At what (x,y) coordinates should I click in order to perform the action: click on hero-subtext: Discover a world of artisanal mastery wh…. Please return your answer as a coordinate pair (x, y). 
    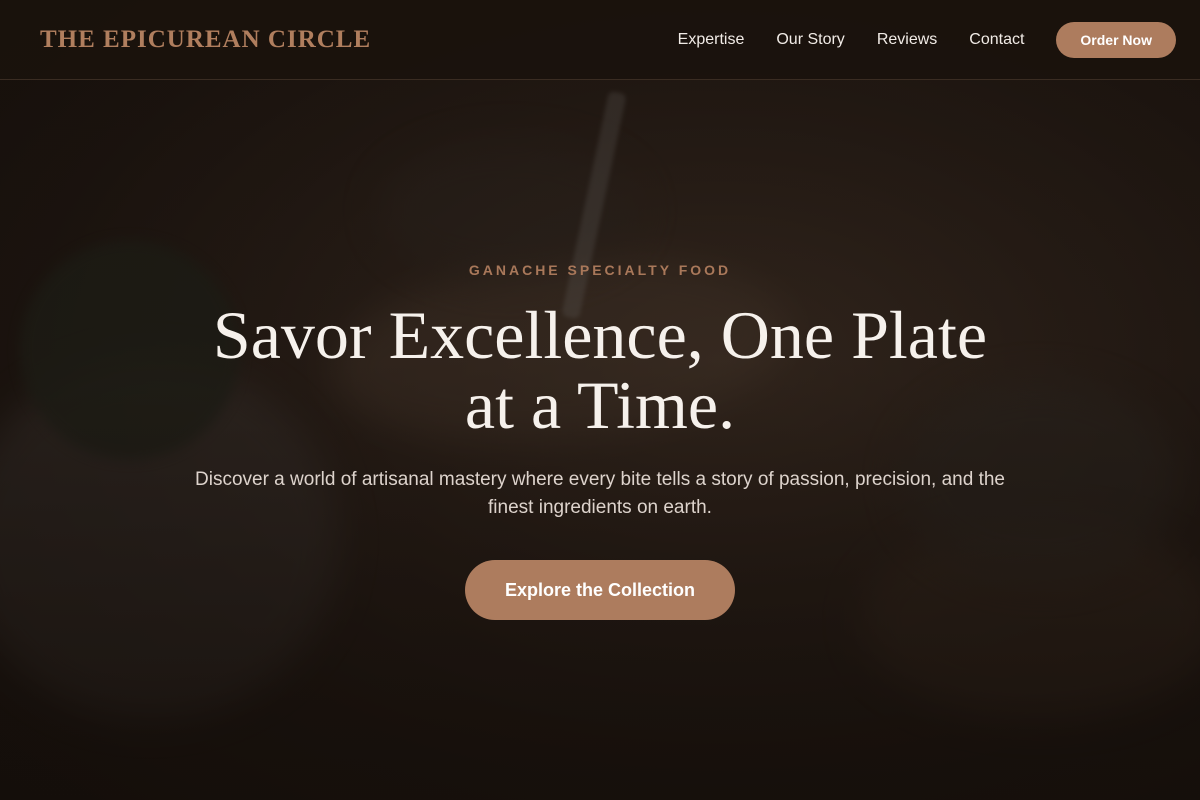
    Looking at the image, I should click on (600, 493).